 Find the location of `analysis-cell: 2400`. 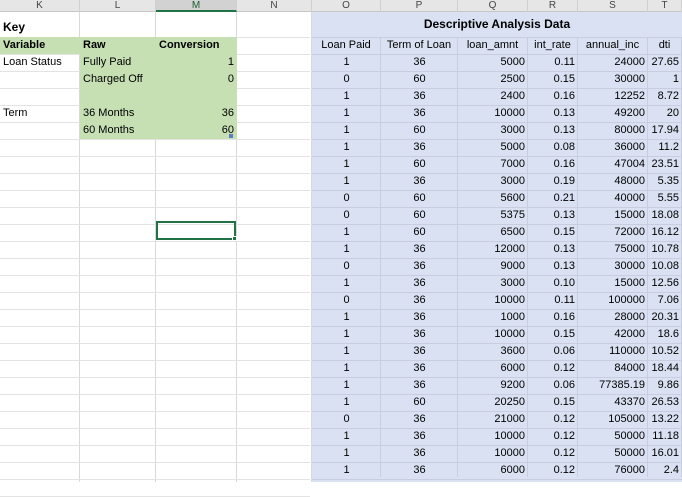

analysis-cell: 2400 is located at coordinates (493, 96).